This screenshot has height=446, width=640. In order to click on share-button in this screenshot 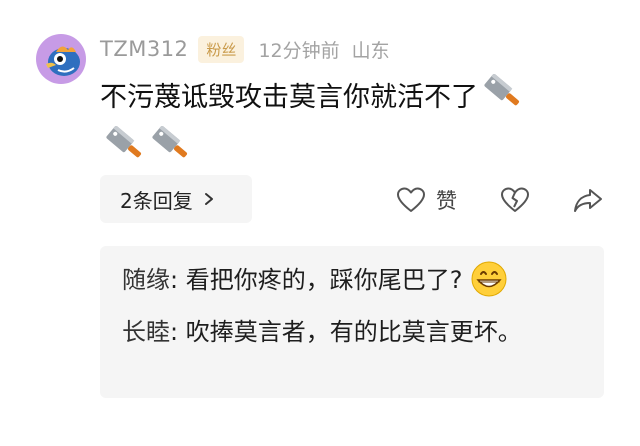, I will do `click(588, 200)`.